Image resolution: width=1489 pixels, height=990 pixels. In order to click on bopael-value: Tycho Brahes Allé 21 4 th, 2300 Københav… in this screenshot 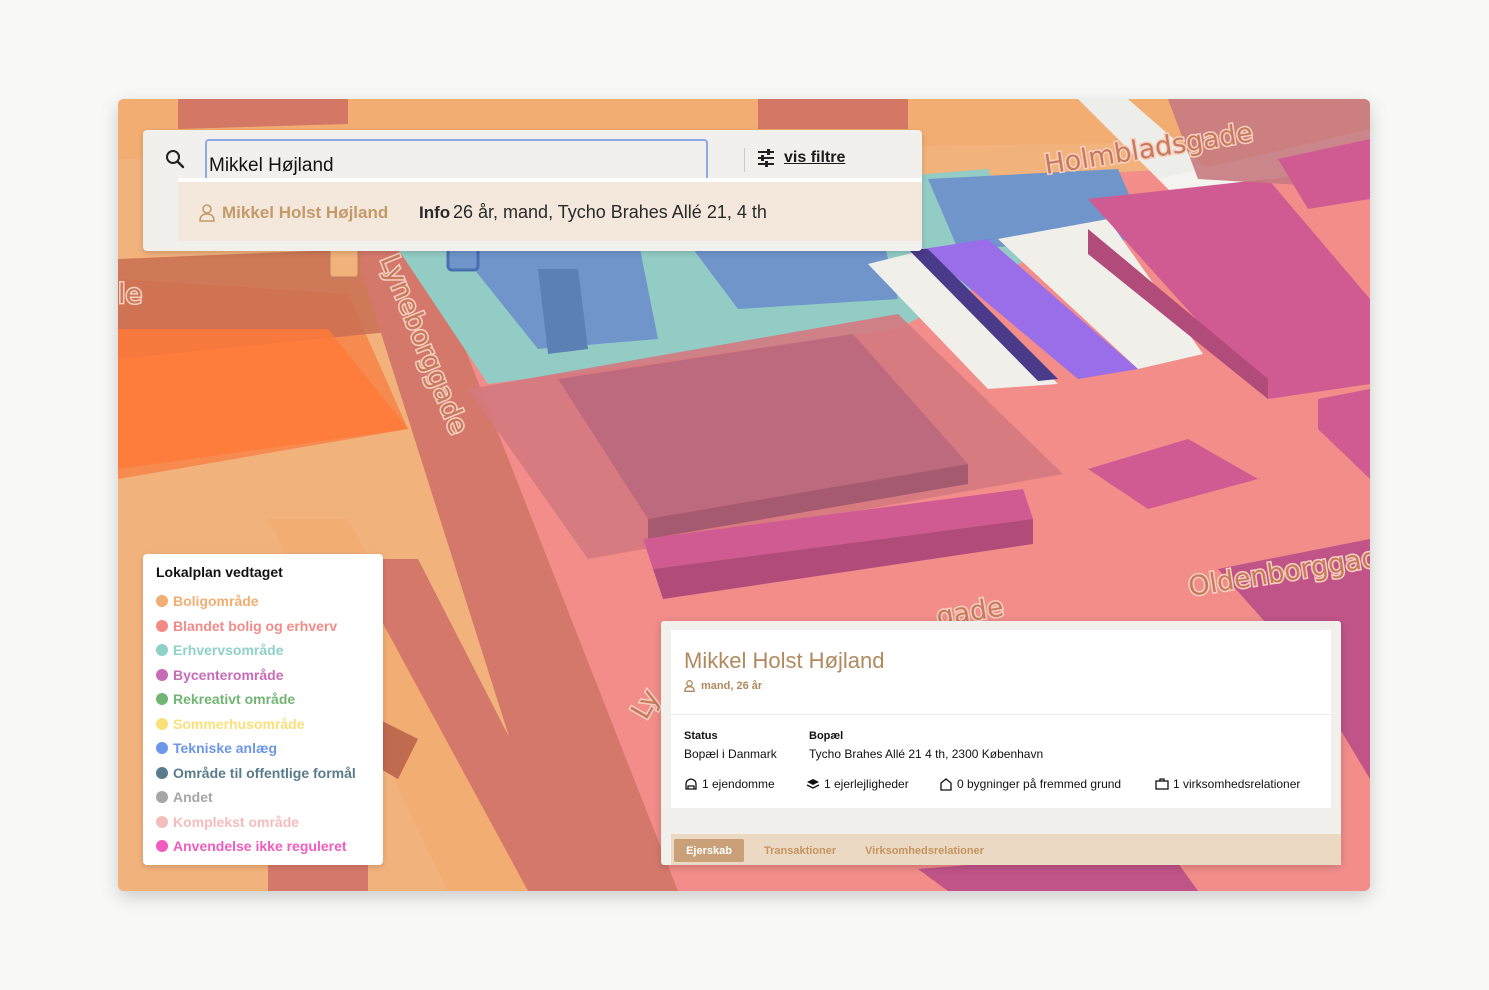, I will do `click(926, 754)`.